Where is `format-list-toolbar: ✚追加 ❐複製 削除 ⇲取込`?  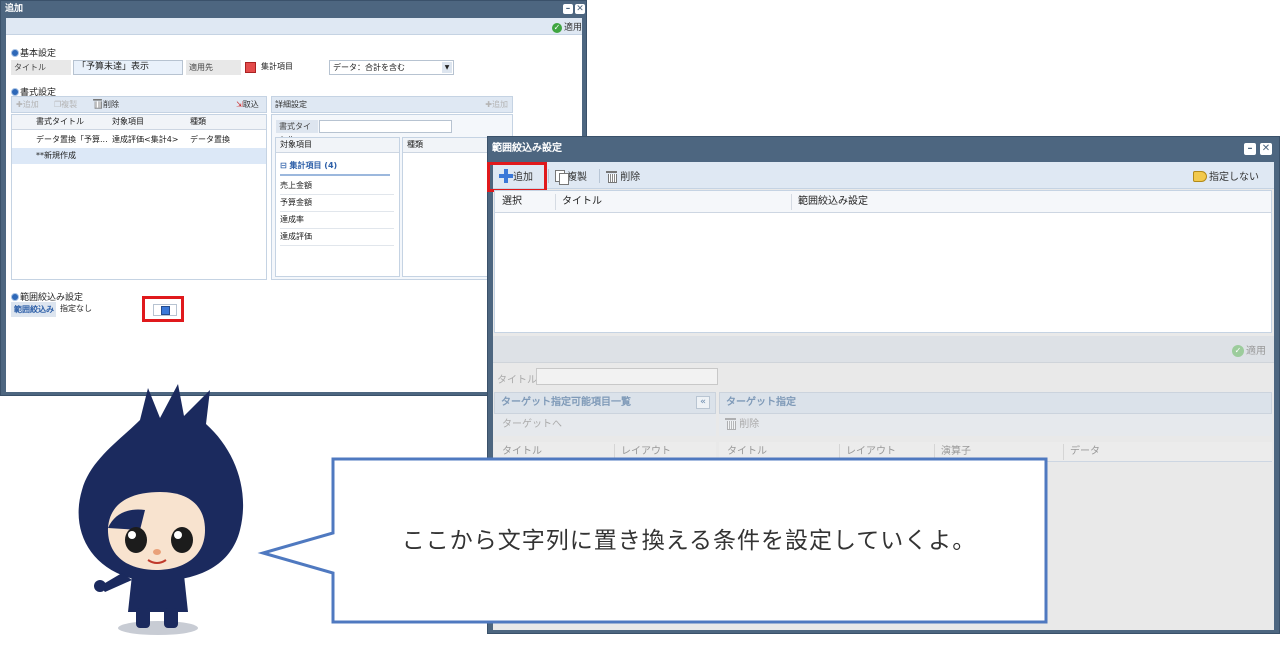 format-list-toolbar: ✚追加 ❐複製 削除 ⇲取込 is located at coordinates (139, 104).